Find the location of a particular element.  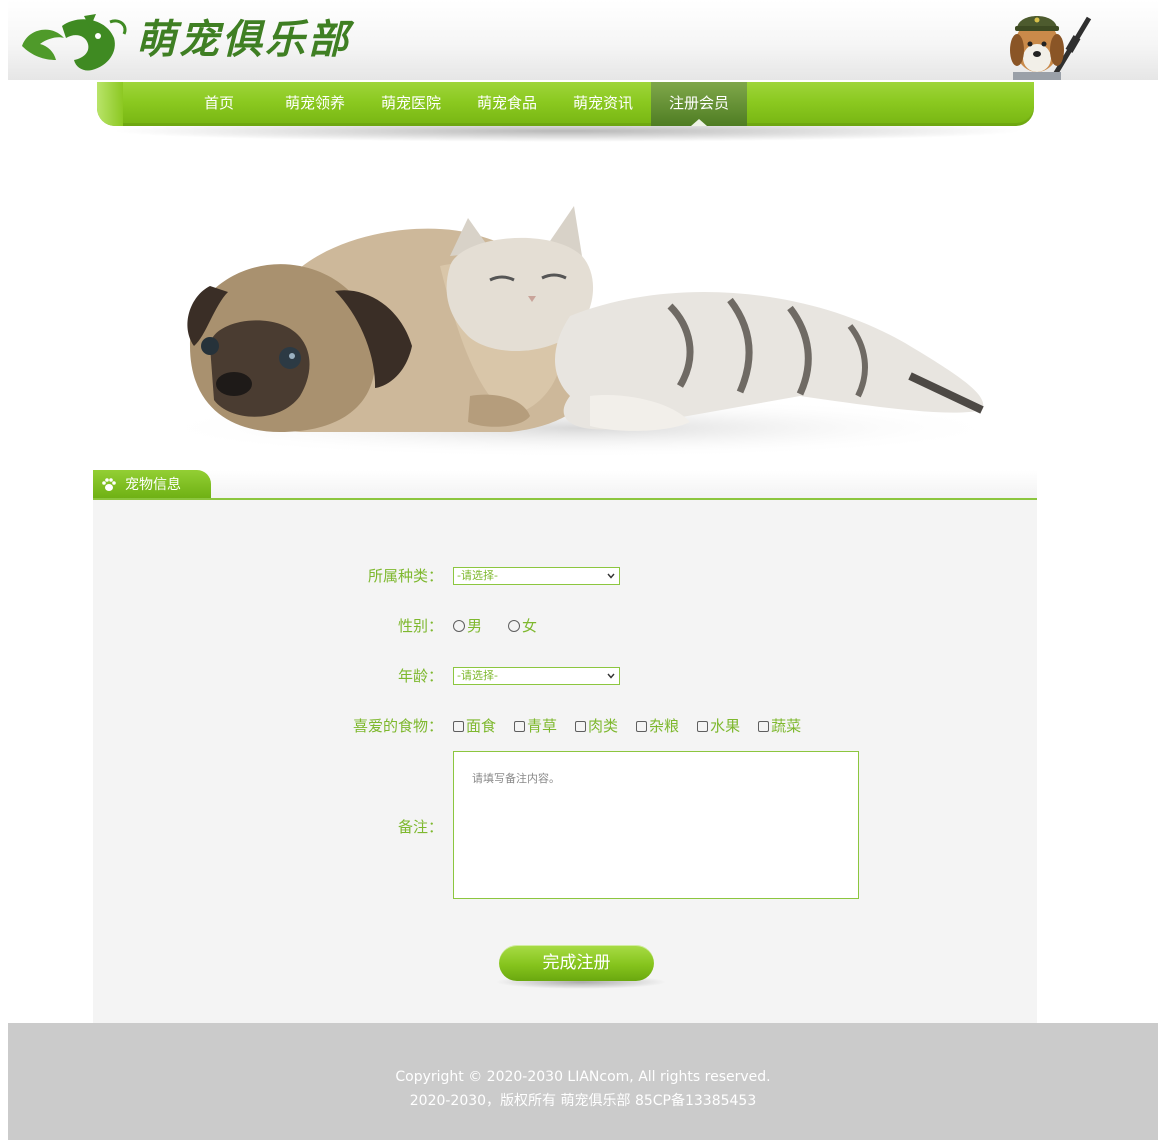

gender-option-female-label: 女 is located at coordinates (530, 626).